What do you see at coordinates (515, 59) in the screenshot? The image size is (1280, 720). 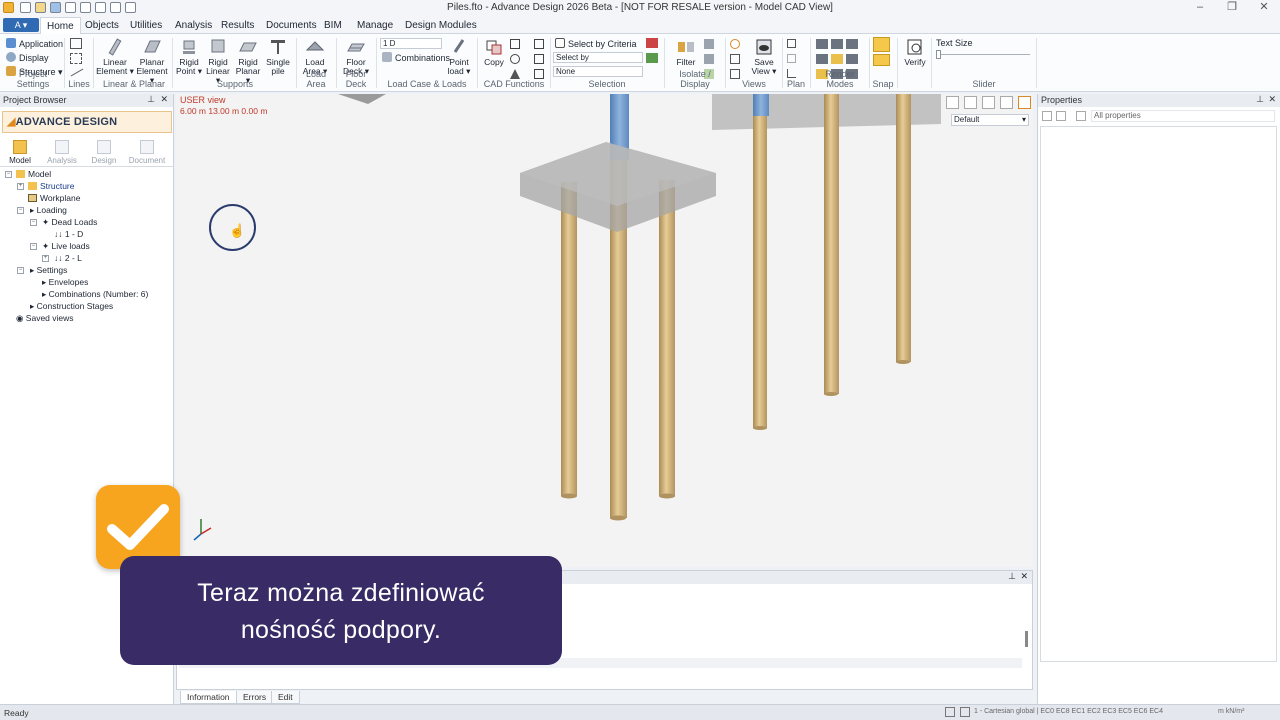 I see `rotate-icon` at bounding box center [515, 59].